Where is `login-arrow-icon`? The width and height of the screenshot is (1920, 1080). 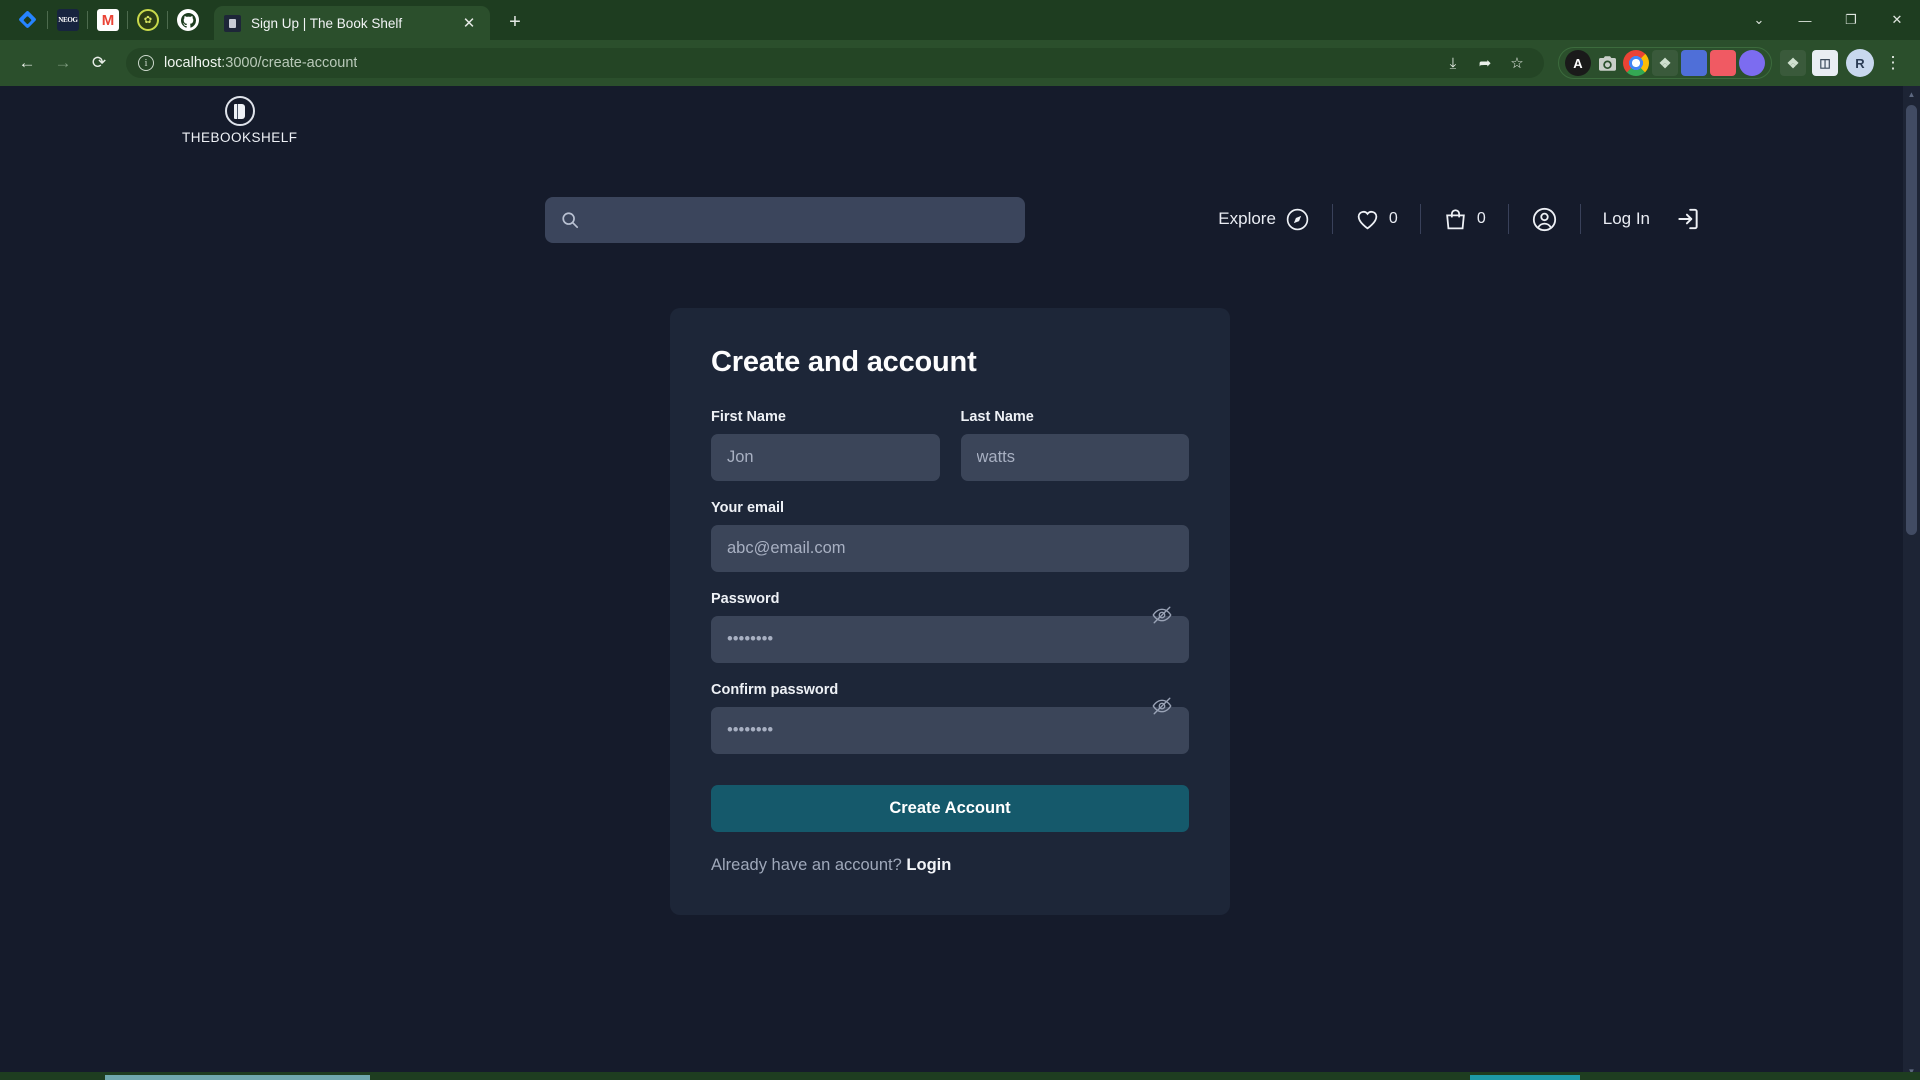 login-arrow-icon is located at coordinates (1688, 219).